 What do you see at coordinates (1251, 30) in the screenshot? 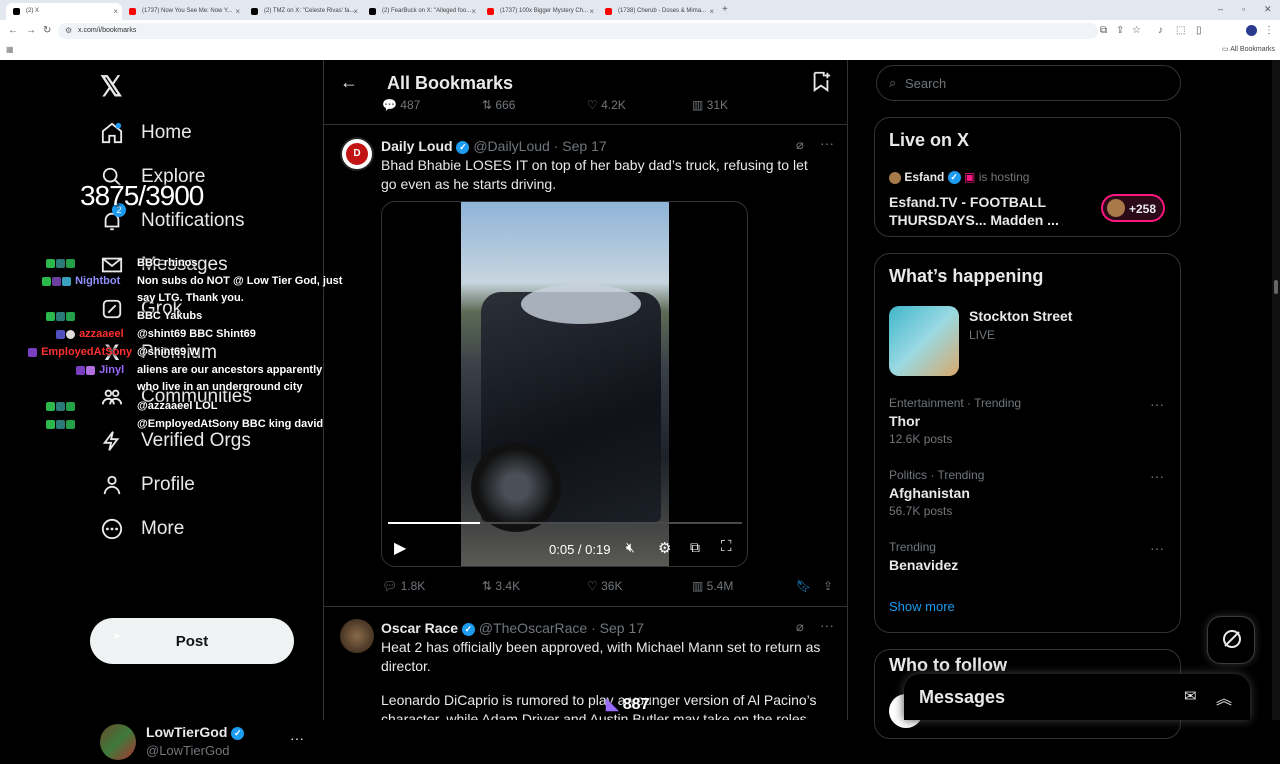
I see `profile-avatar` at bounding box center [1251, 30].